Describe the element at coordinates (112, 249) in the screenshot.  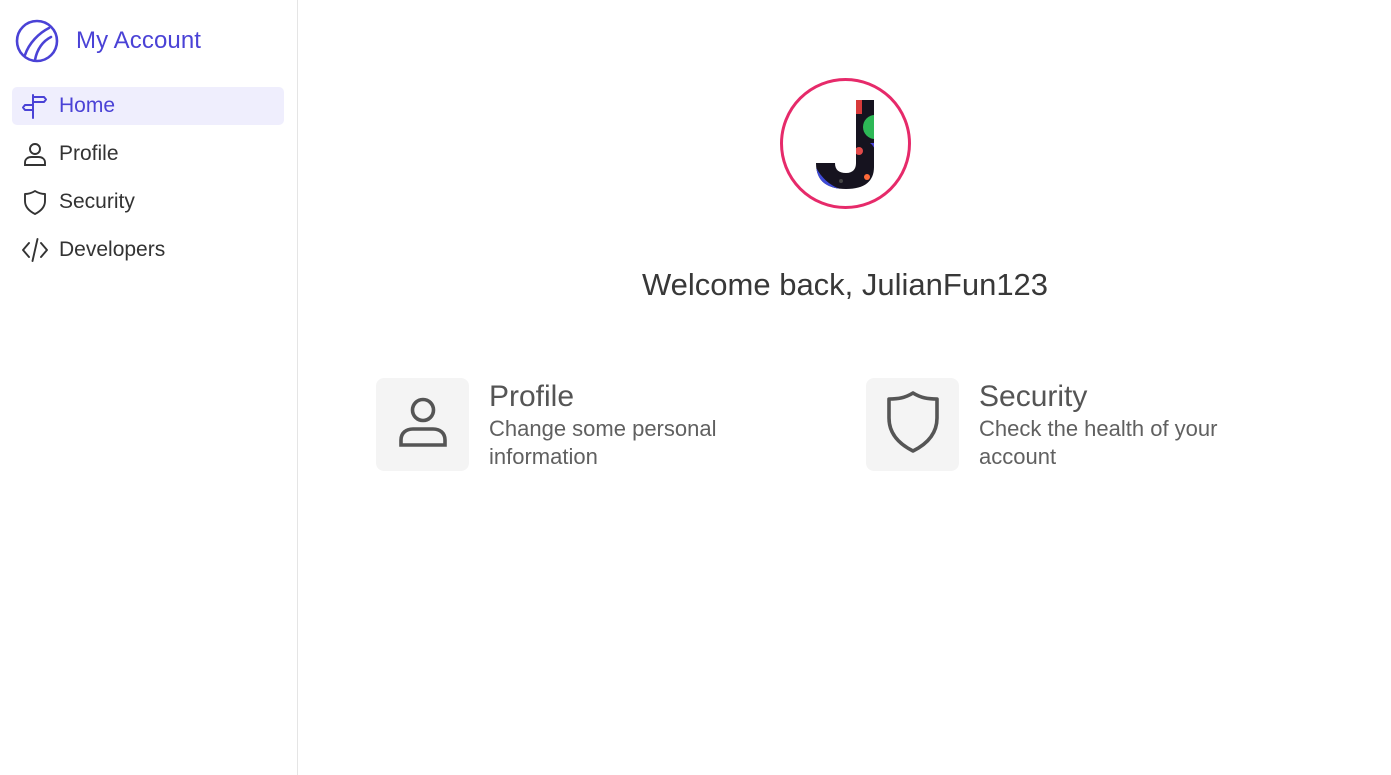
I see `sidebar-item-label: Developers` at that location.